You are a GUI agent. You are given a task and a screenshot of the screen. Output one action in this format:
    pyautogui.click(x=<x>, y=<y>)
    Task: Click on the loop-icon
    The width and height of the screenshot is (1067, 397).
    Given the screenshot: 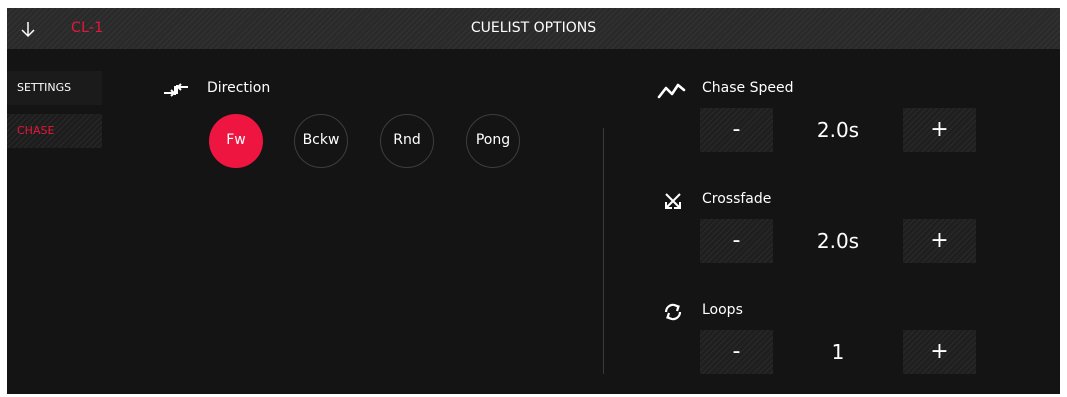 What is the action you would take?
    pyautogui.click(x=675, y=312)
    